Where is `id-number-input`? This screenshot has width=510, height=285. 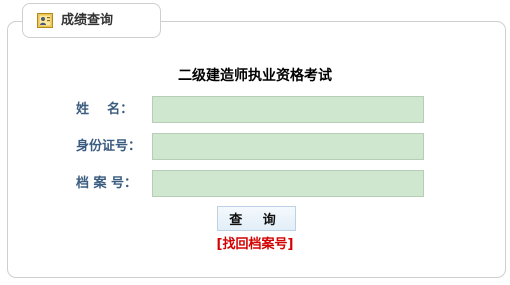 id-number-input is located at coordinates (288, 146).